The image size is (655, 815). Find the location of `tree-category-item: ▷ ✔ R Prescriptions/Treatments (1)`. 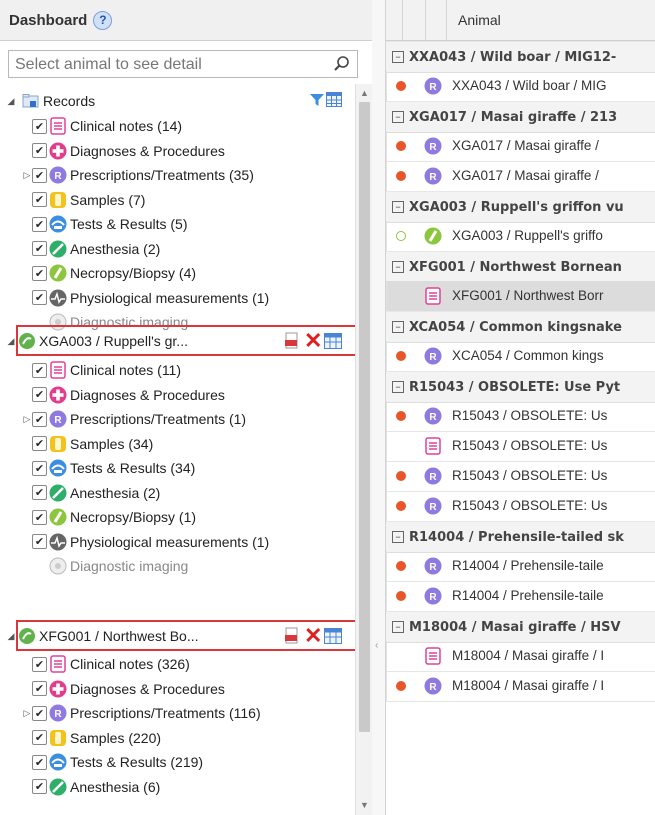

tree-category-item: ▷ ✔ R Prescriptions/Treatments (1) is located at coordinates (134, 419).